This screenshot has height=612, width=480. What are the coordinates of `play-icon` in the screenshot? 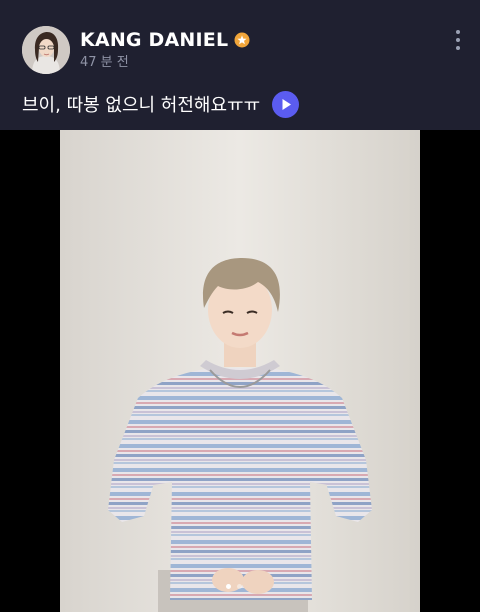 It's located at (287, 104).